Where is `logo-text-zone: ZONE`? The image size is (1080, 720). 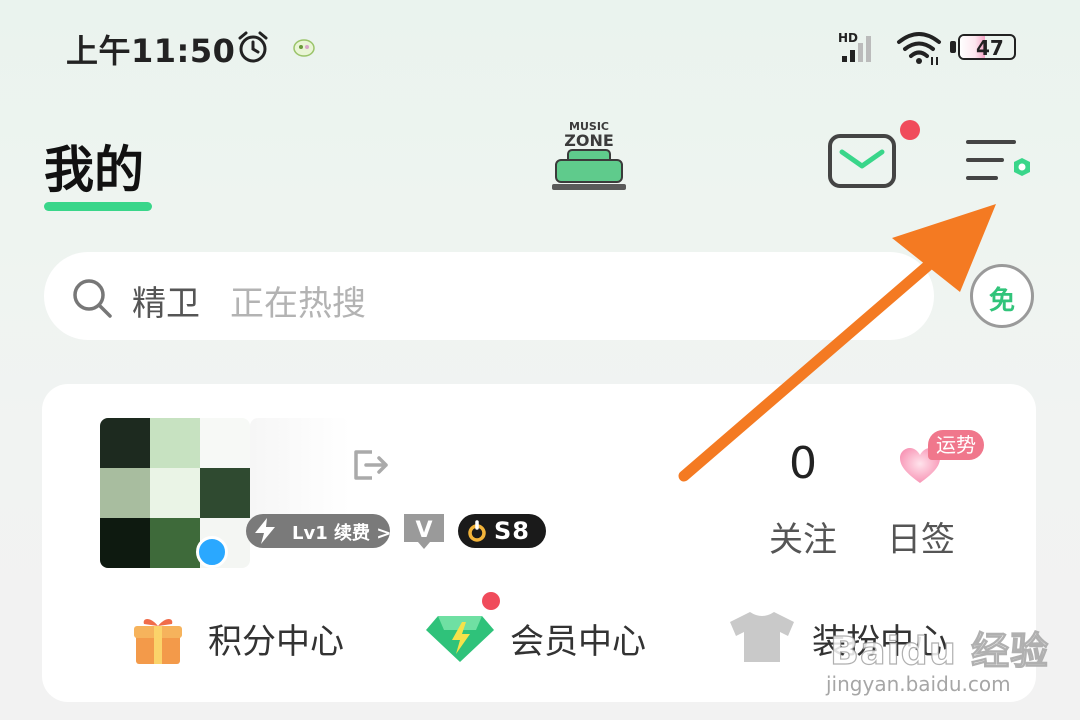
logo-text-zone: ZONE is located at coordinates (589, 140).